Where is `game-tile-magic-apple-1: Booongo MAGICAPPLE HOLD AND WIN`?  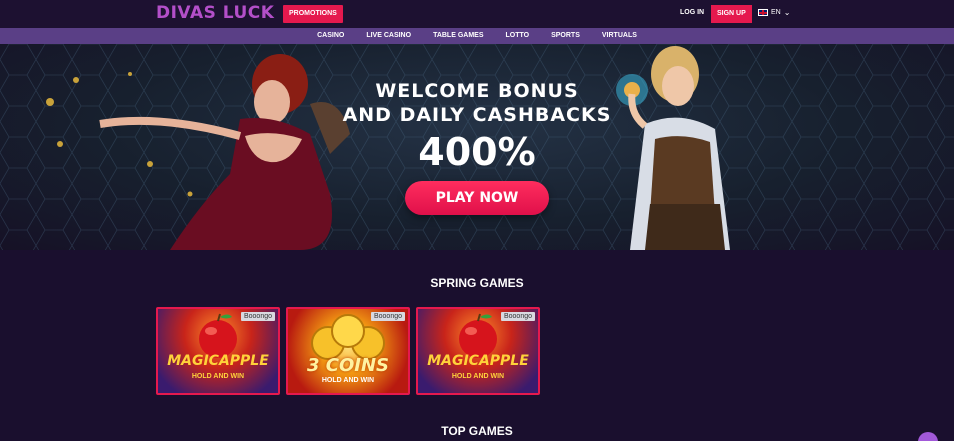 game-tile-magic-apple-1: Booongo MAGICAPPLE HOLD AND WIN is located at coordinates (218, 351).